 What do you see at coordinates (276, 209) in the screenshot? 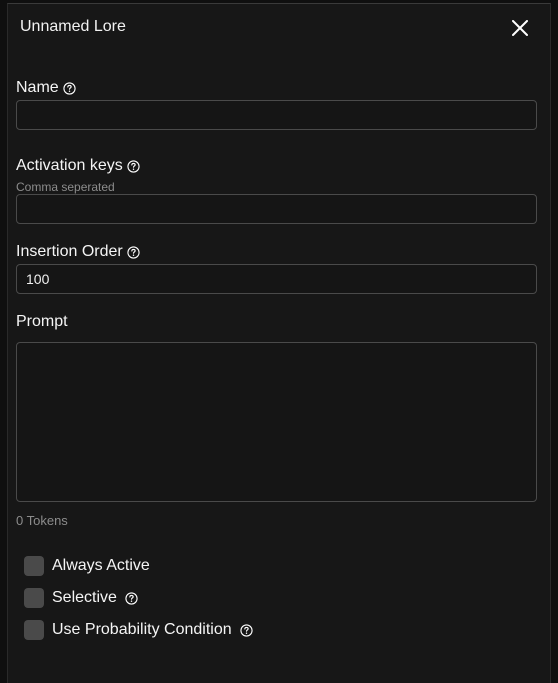
I see `activation-keys-input` at bounding box center [276, 209].